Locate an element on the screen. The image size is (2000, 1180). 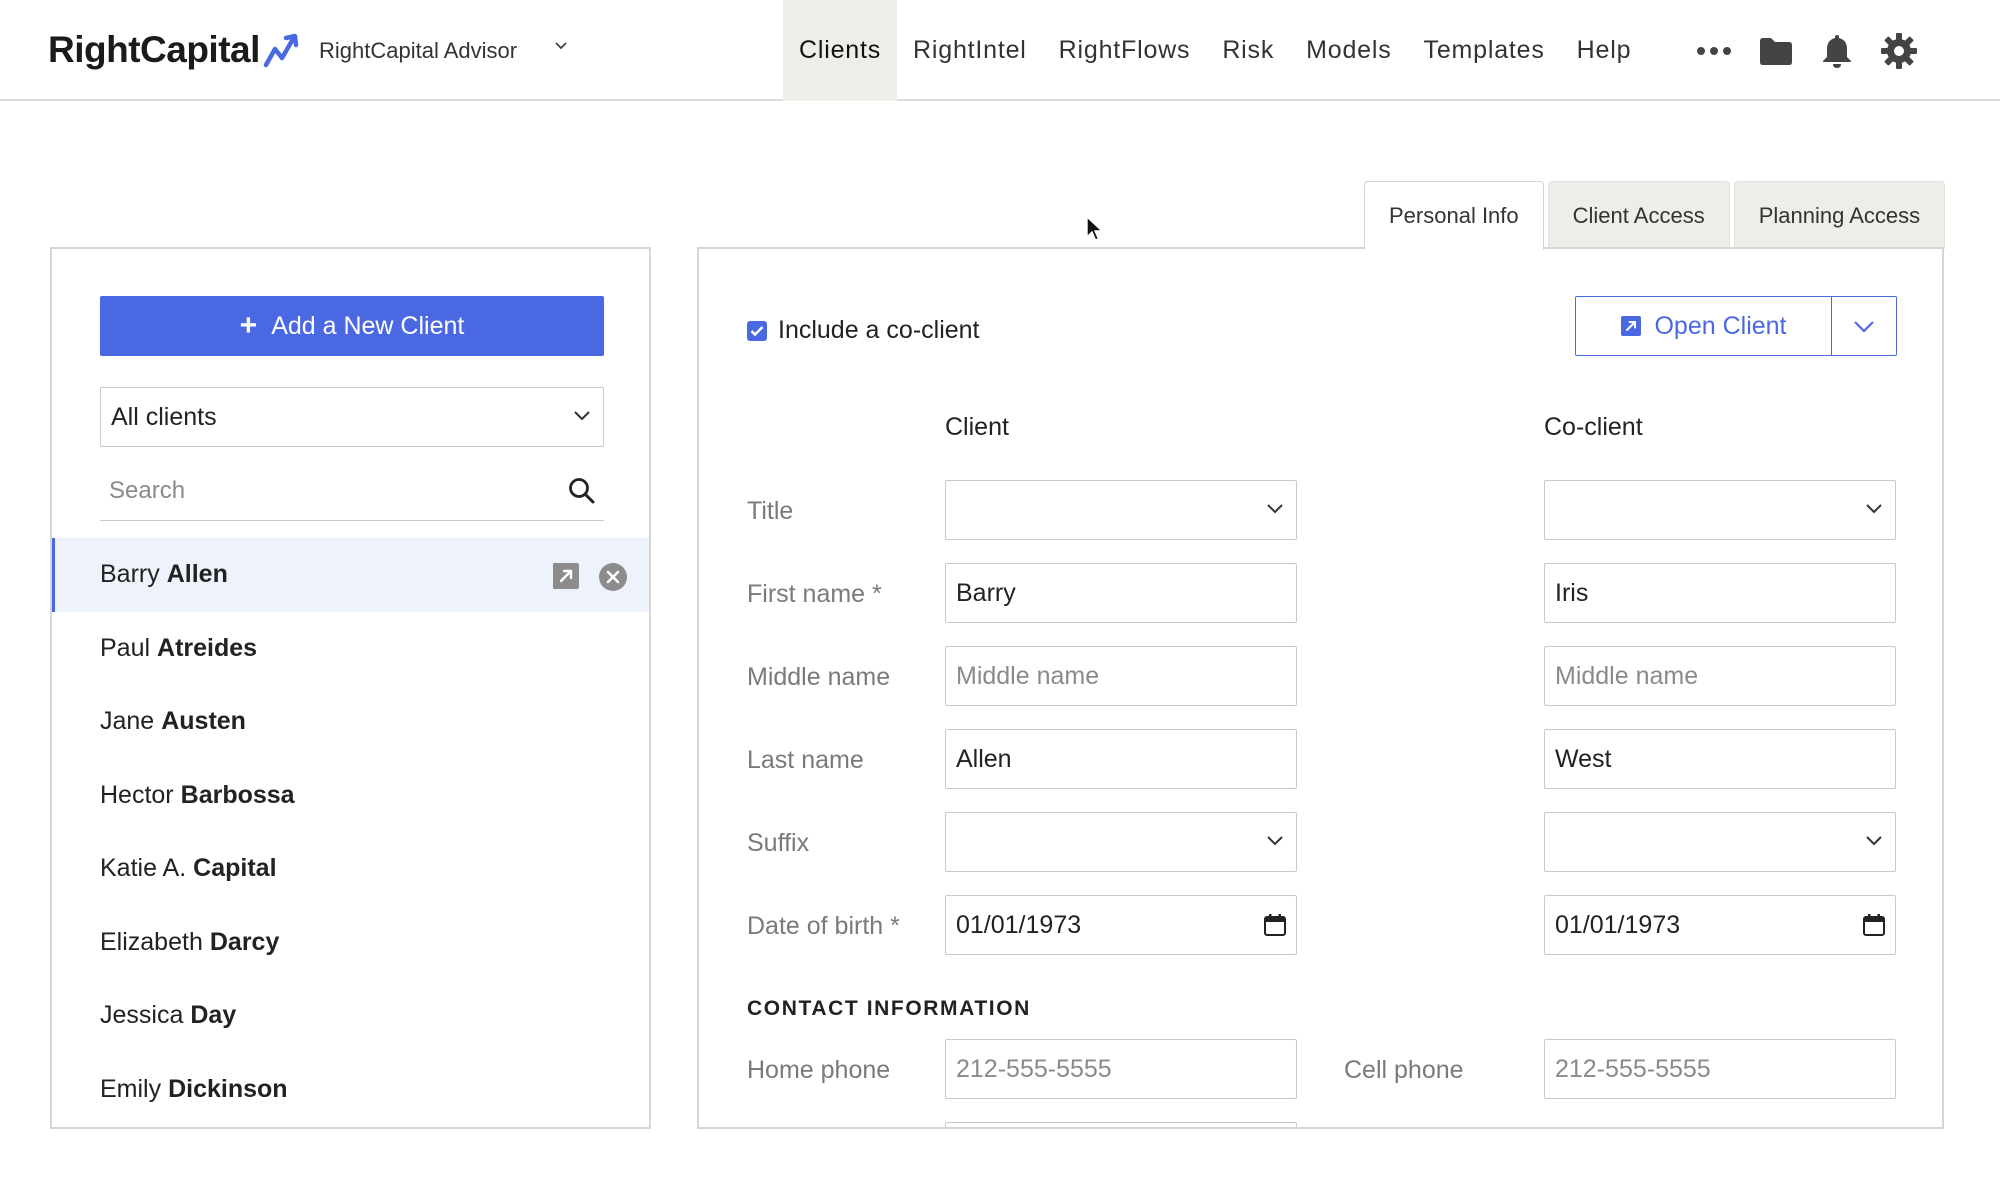
client-last-name: Austen is located at coordinates (203, 721).